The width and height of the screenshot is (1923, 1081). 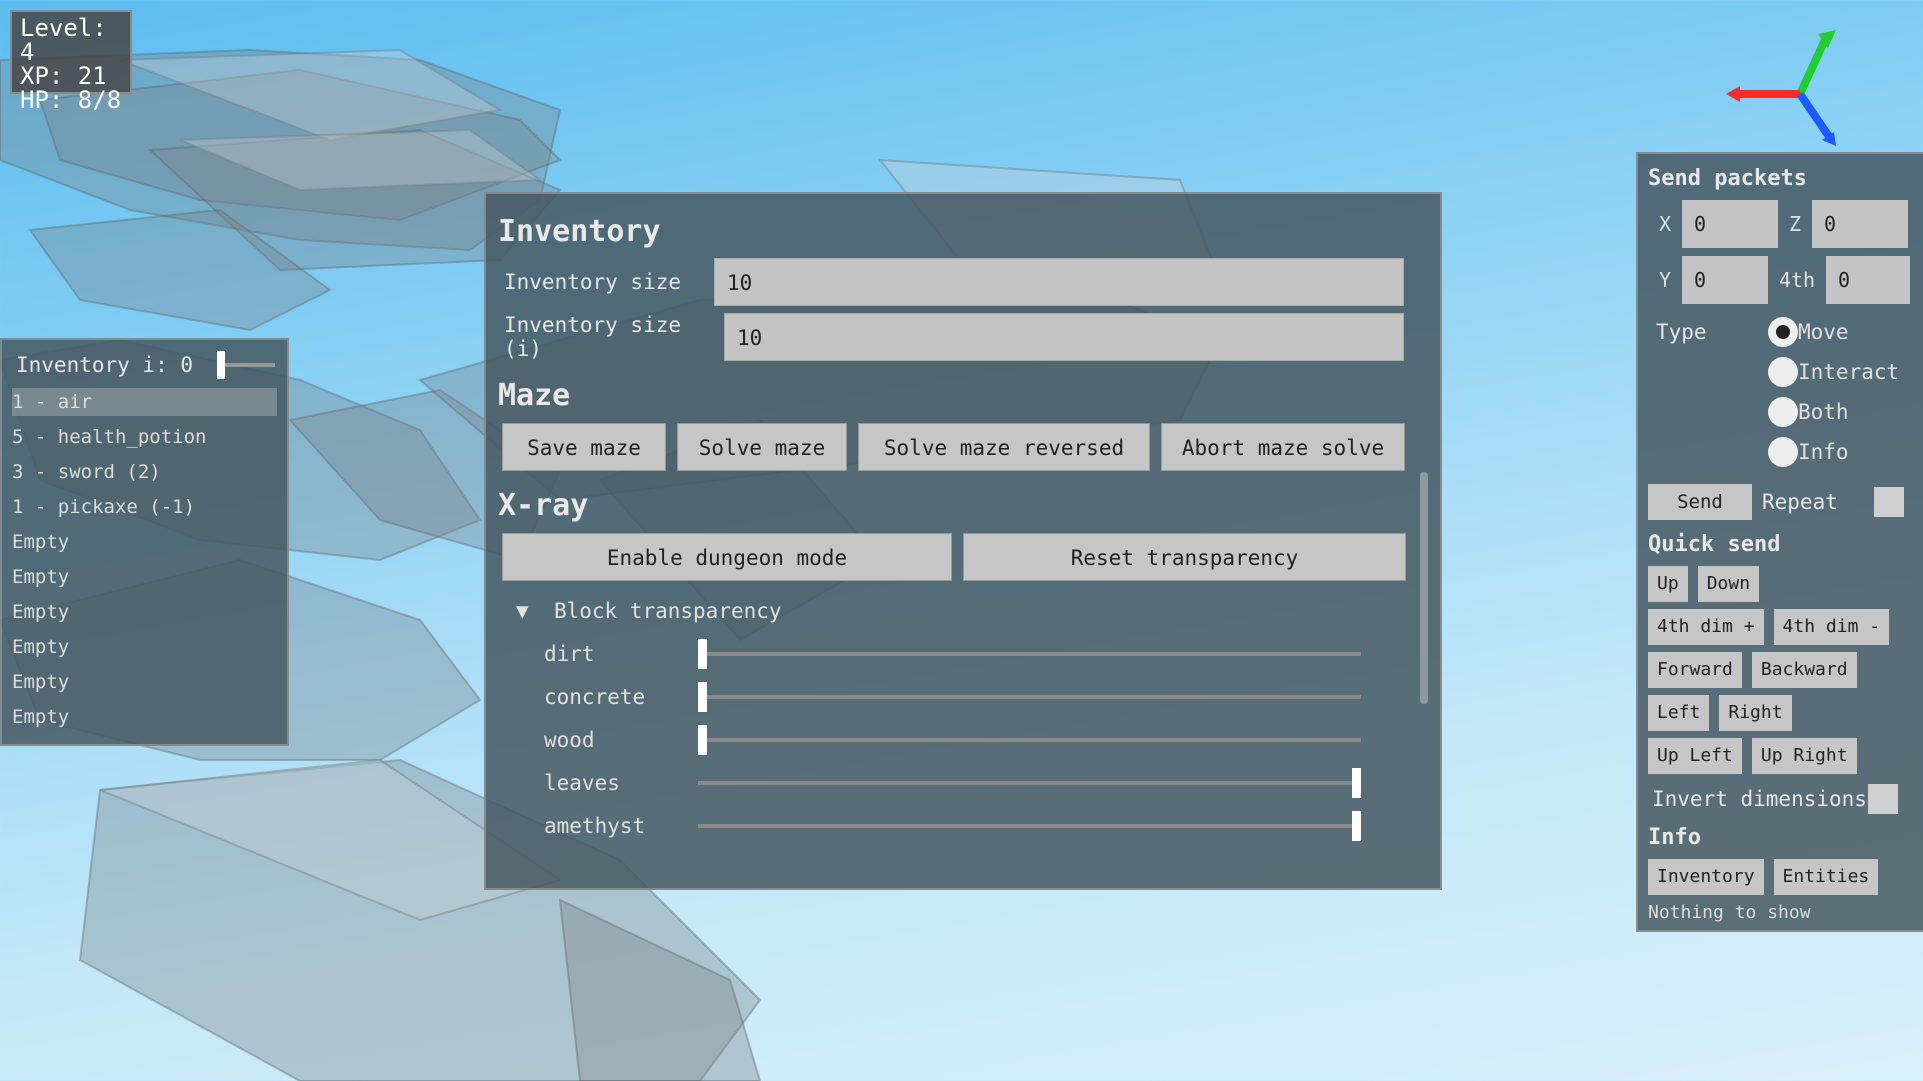 I want to click on z-label: Z, so click(x=1795, y=224).